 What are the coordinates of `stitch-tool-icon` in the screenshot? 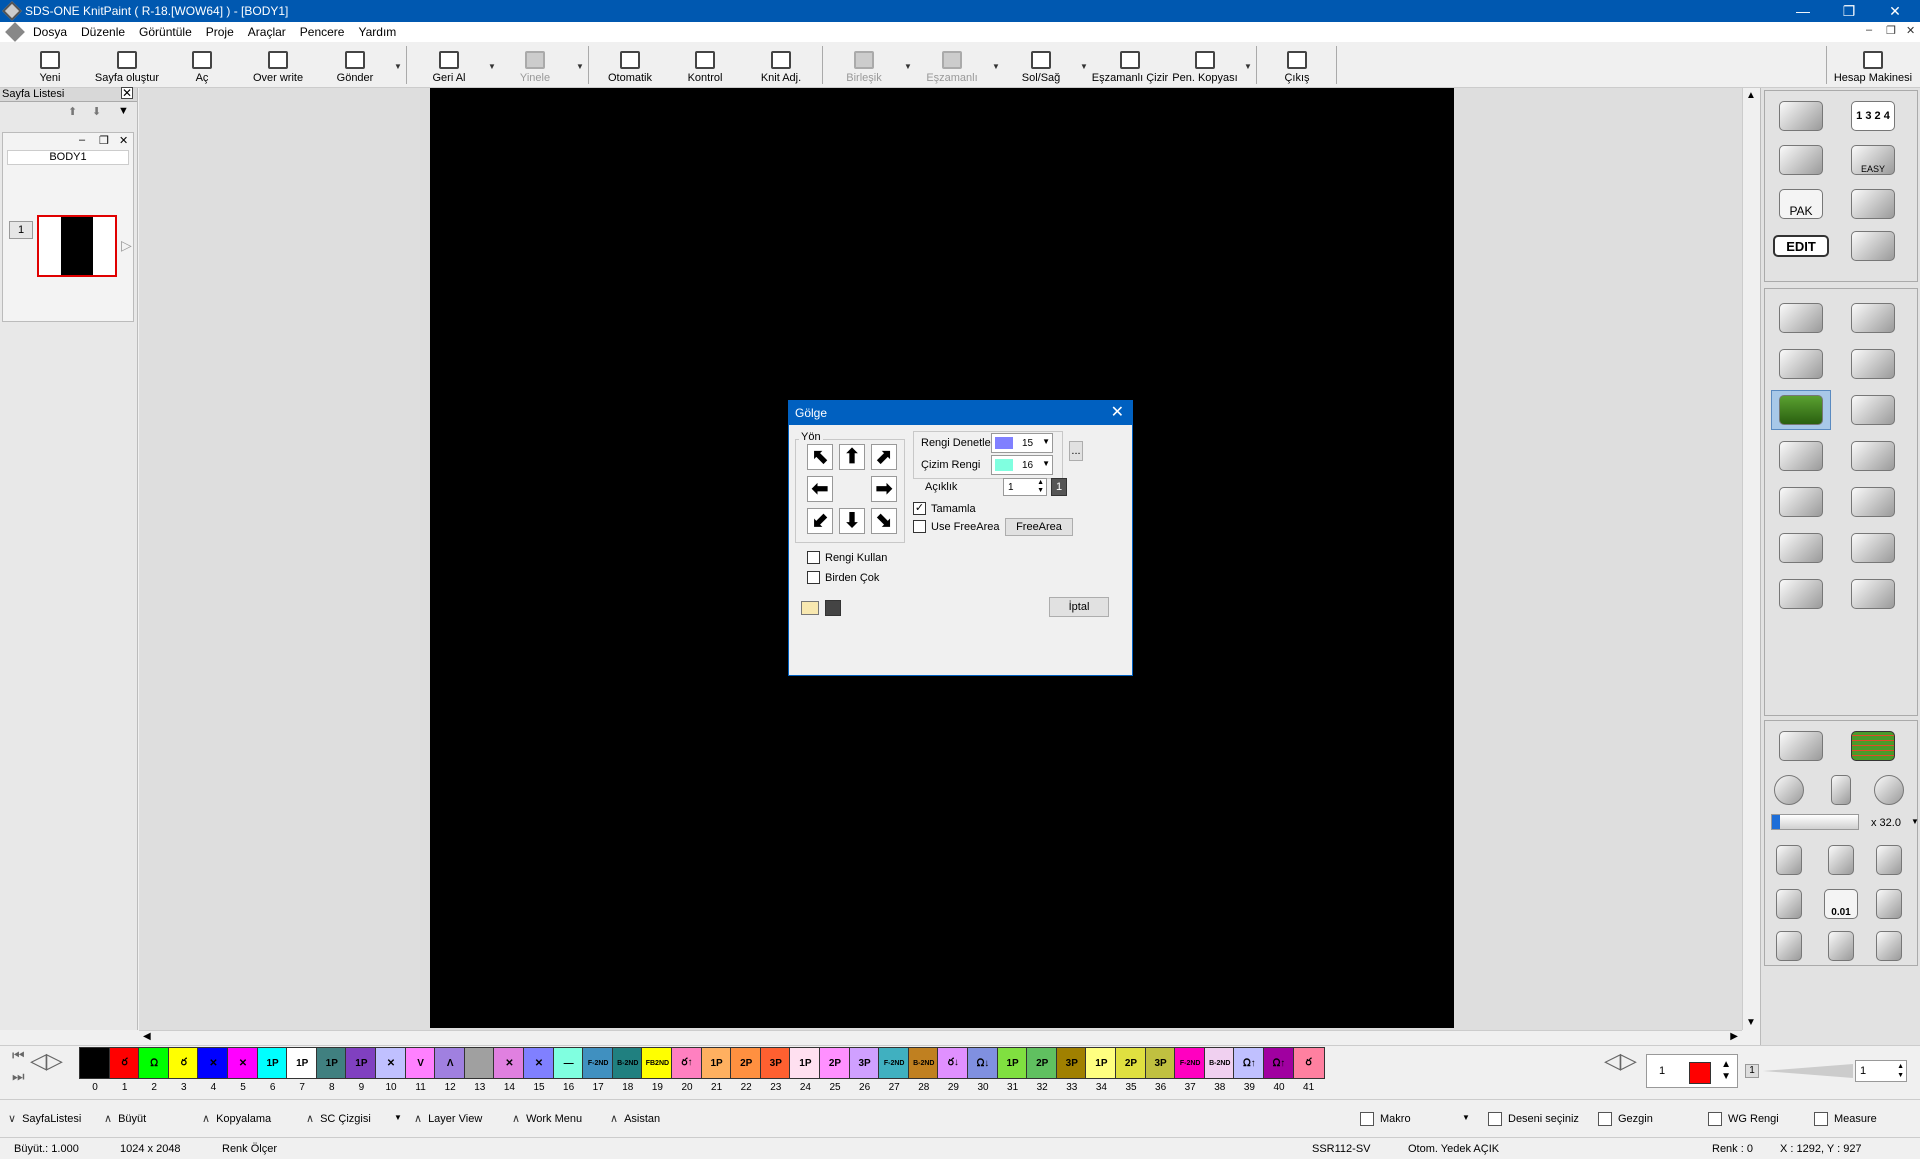 It's located at (1801, 116).